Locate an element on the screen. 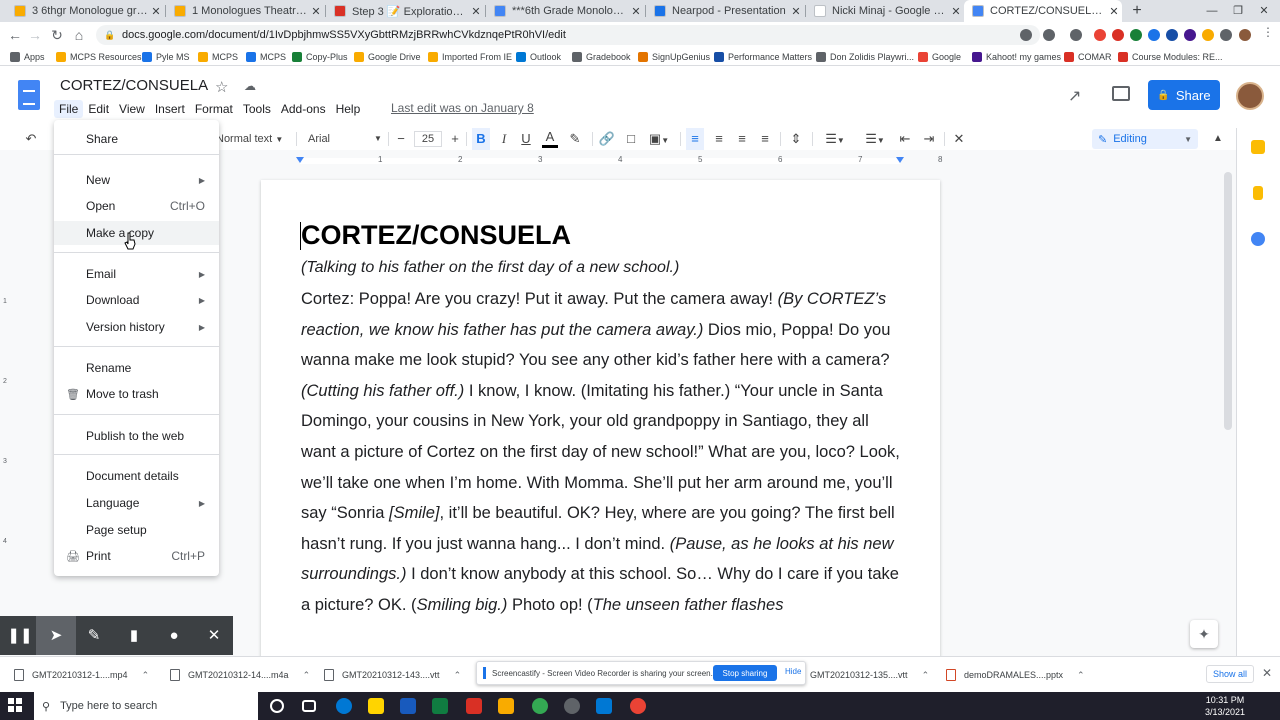  menu-file: File is located at coordinates (69, 109).